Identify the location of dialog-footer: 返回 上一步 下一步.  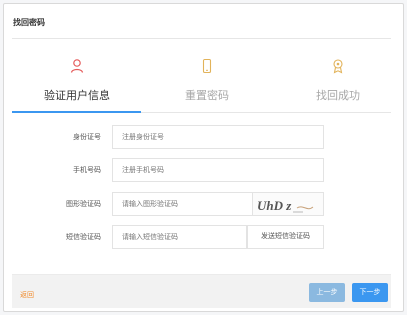
(201, 291).